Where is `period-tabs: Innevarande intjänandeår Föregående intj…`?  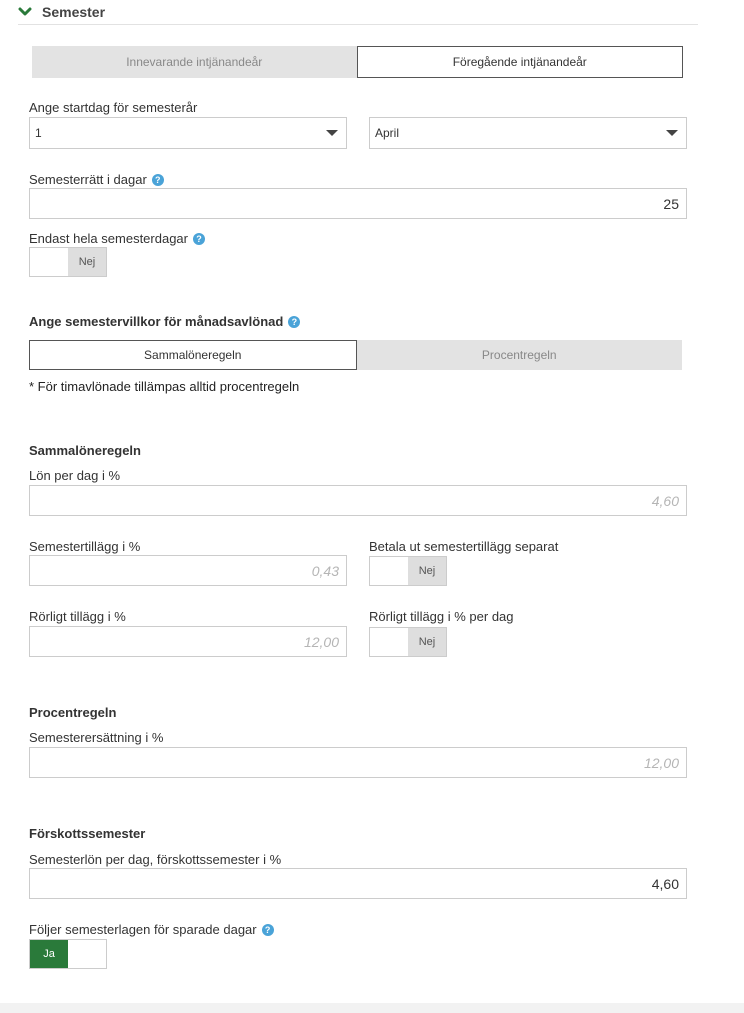
period-tabs: Innevarande intjänandeår Föregående intj… is located at coordinates (357, 62).